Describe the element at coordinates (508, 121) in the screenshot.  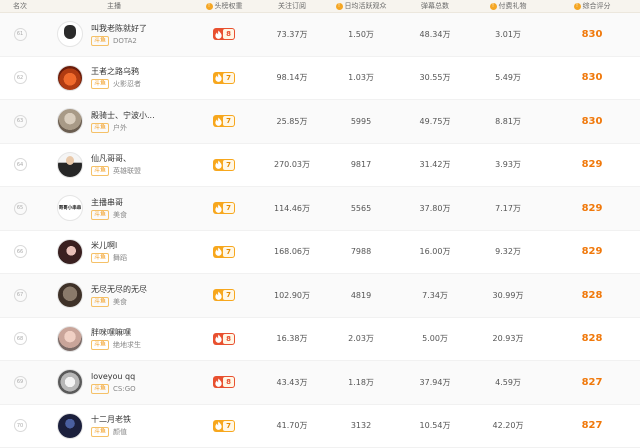
I see `gift-value: 8.81万` at that location.